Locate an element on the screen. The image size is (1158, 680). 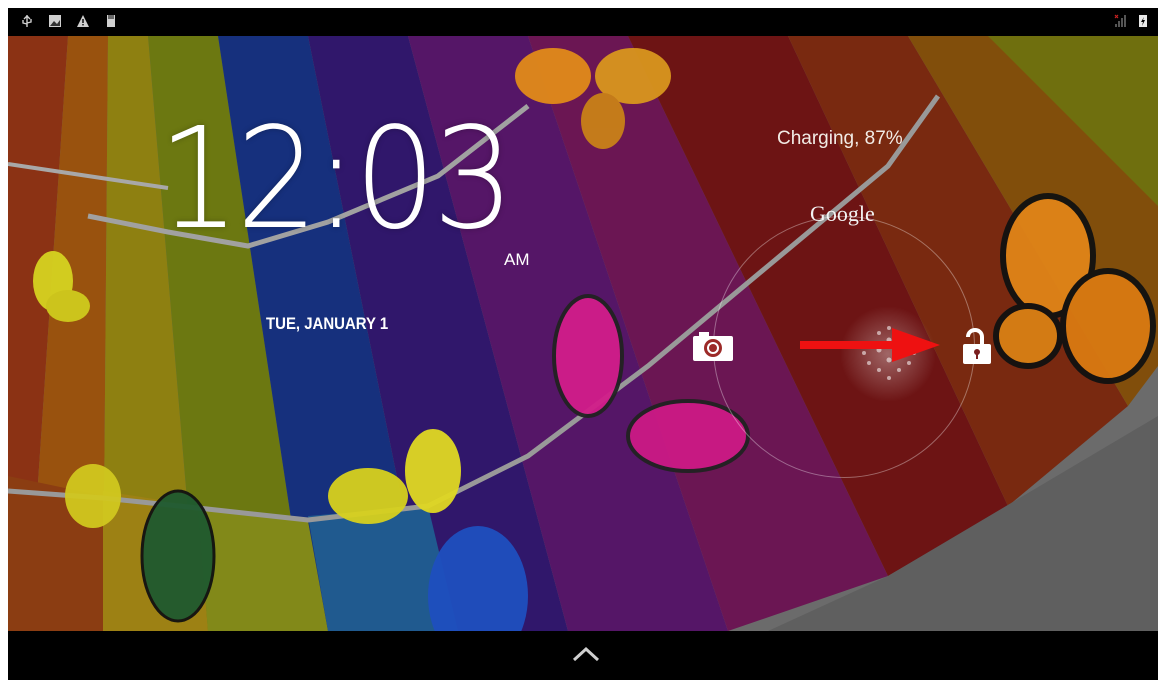
chevron-up-icon is located at coordinates (586, 654).